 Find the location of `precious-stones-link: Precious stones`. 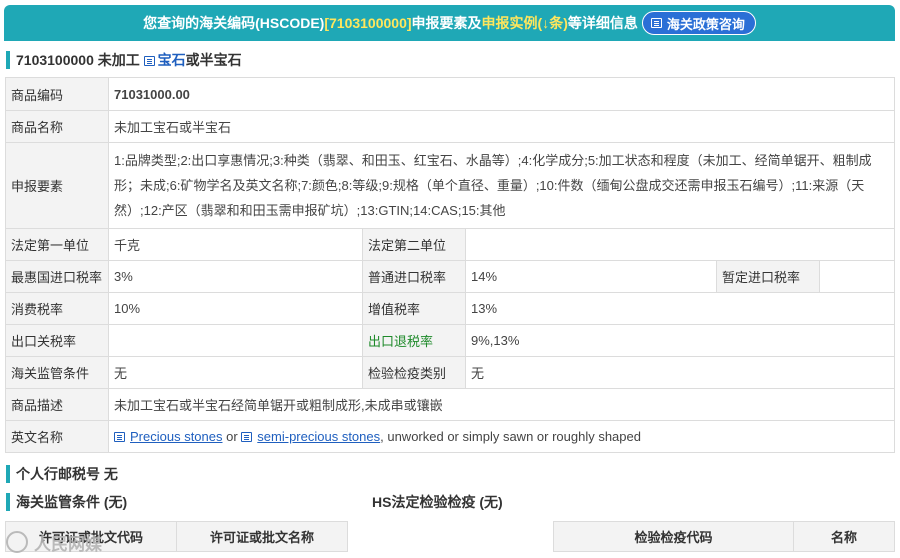

precious-stones-link: Precious stones is located at coordinates (176, 436).